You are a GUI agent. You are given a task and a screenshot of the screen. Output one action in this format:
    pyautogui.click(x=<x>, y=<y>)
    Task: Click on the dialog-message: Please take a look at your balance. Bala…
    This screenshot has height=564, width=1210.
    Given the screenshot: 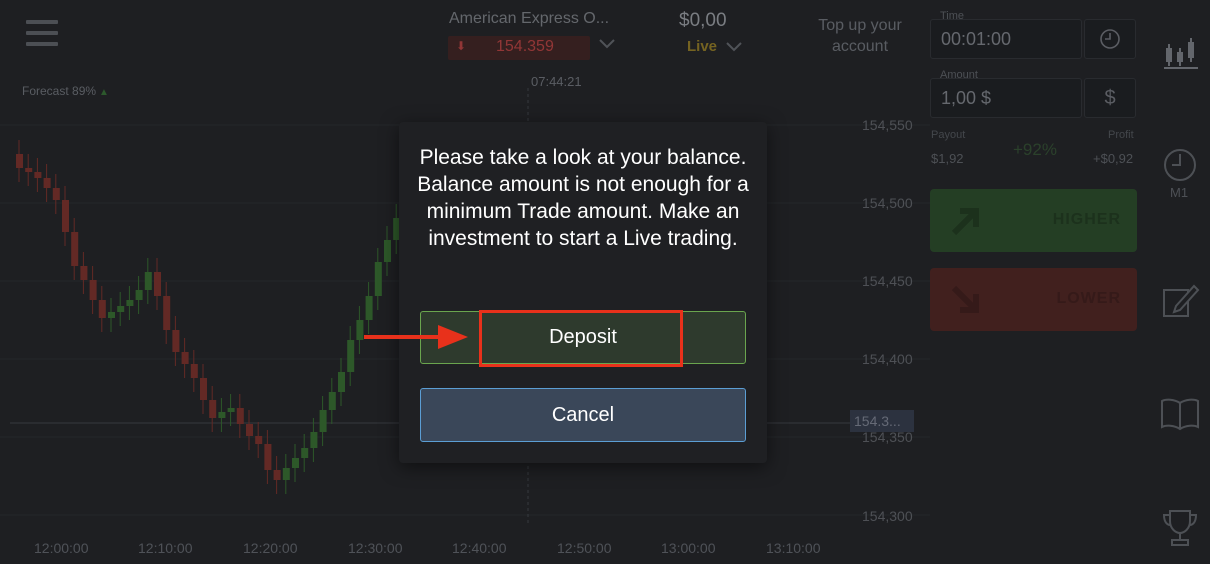 What is the action you would take?
    pyautogui.click(x=583, y=198)
    